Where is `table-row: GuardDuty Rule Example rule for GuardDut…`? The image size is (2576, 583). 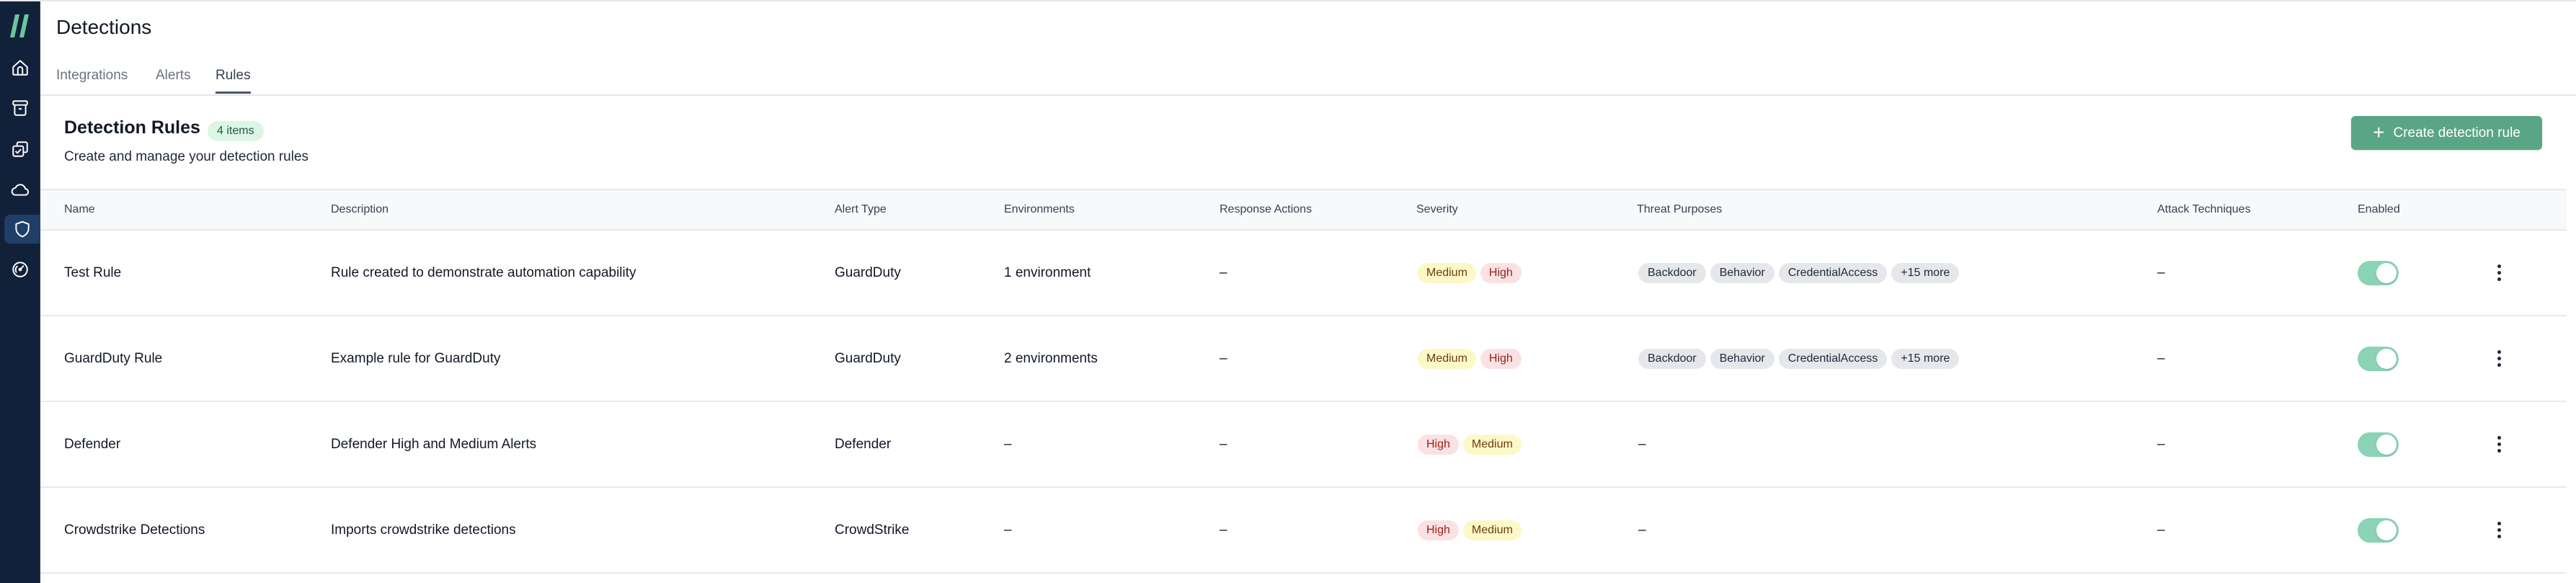
table-row: GuardDuty Rule Example rule for GuardDut… is located at coordinates (1303, 359).